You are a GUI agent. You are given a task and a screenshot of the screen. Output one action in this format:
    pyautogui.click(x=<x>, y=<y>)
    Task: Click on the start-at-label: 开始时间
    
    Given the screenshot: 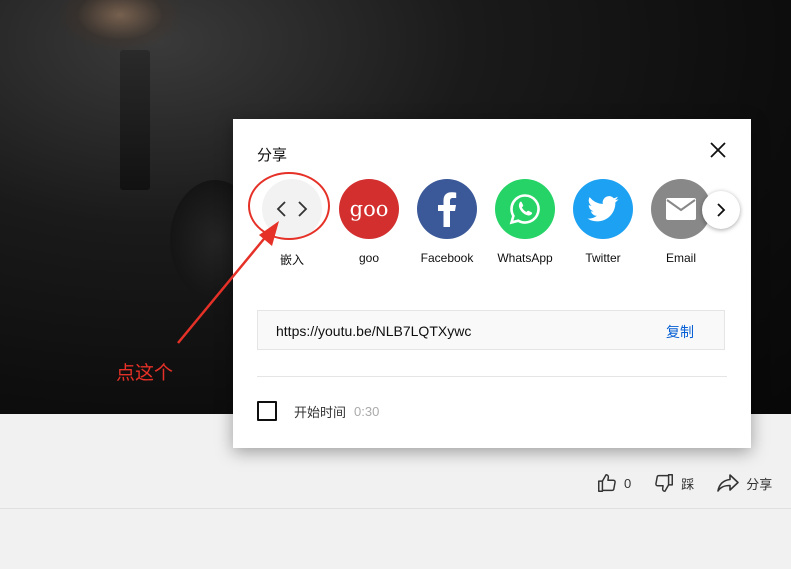 What is the action you would take?
    pyautogui.click(x=320, y=412)
    